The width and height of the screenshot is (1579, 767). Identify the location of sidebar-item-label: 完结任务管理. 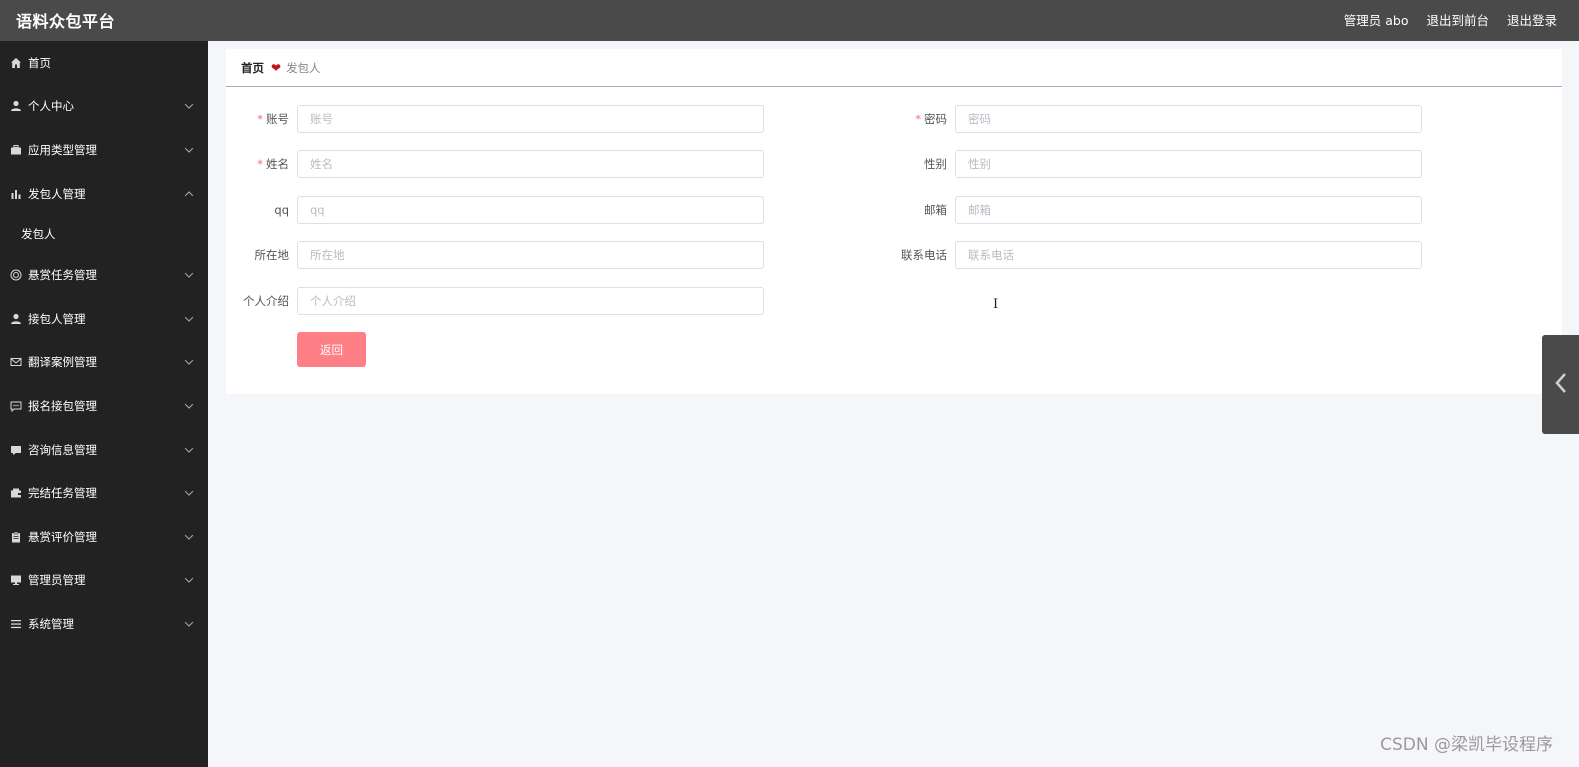
(62, 493).